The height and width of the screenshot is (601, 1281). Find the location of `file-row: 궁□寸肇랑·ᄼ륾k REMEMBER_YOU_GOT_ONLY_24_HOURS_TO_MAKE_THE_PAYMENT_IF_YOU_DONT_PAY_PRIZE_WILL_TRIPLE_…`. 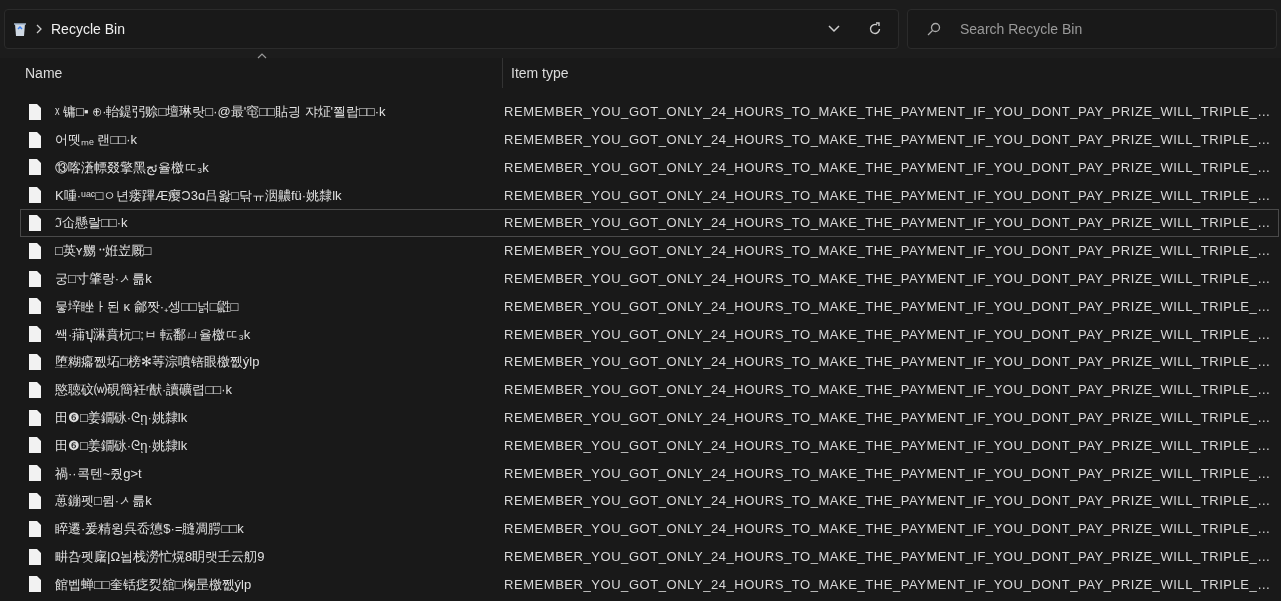

file-row: 궁□寸肇랑·ᄼ륾k REMEMBER_YOU_GOT_ONLY_24_HOURS_TO_MAKE_THE_PAYMENT_IF_YOU_DONT_PAY_PRIZE_WILL_TRIPLE_… is located at coordinates (649, 278).